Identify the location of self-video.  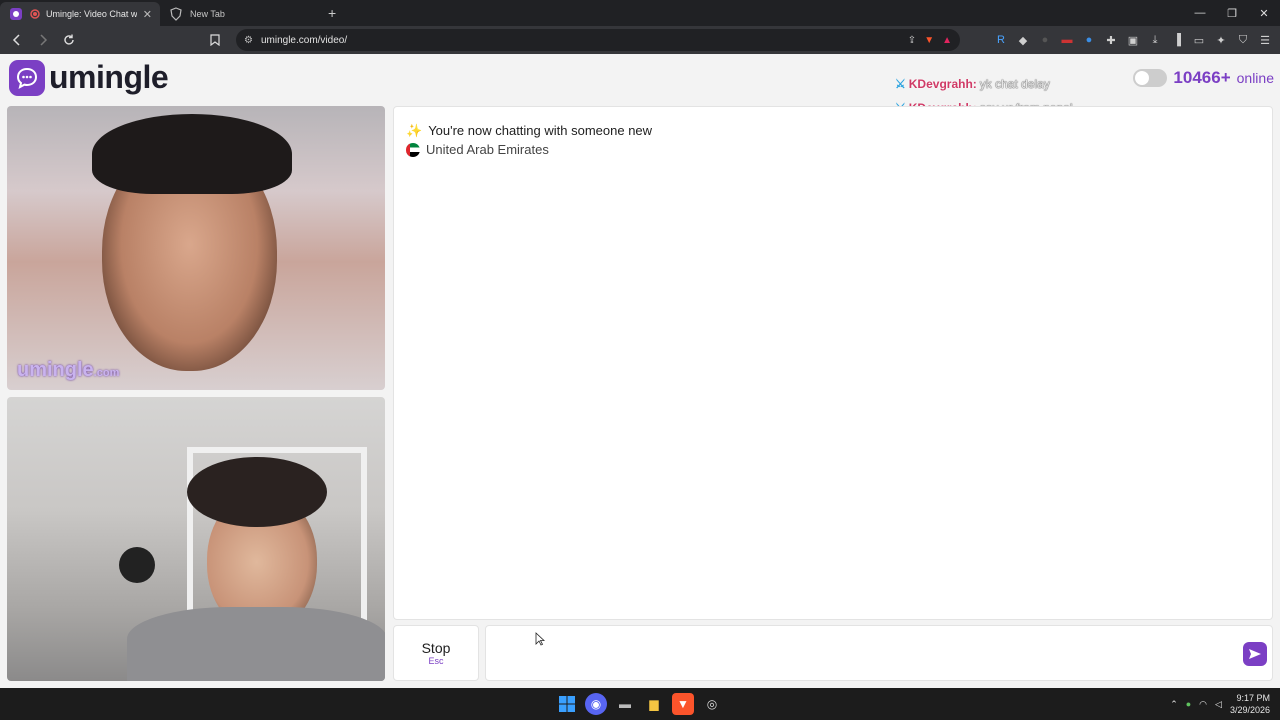
(196, 539).